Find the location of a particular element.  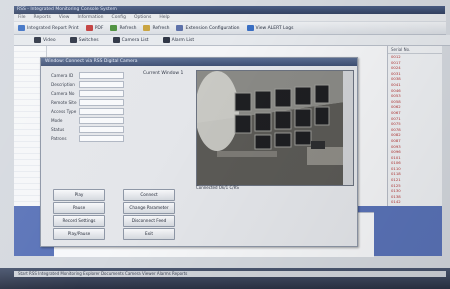

connect-button: Connect is located at coordinates (149, 195).